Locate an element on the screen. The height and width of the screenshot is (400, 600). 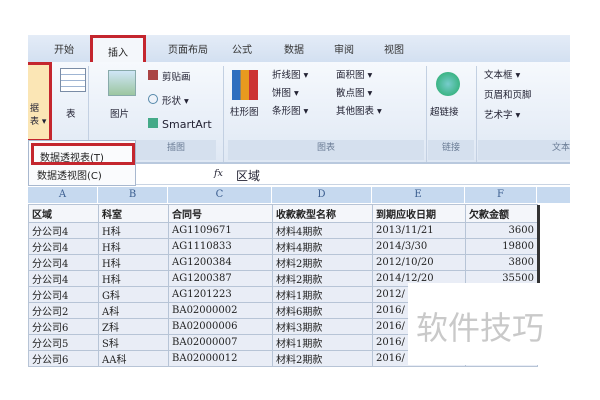
tab-home: 开始 is located at coordinates (64, 48).